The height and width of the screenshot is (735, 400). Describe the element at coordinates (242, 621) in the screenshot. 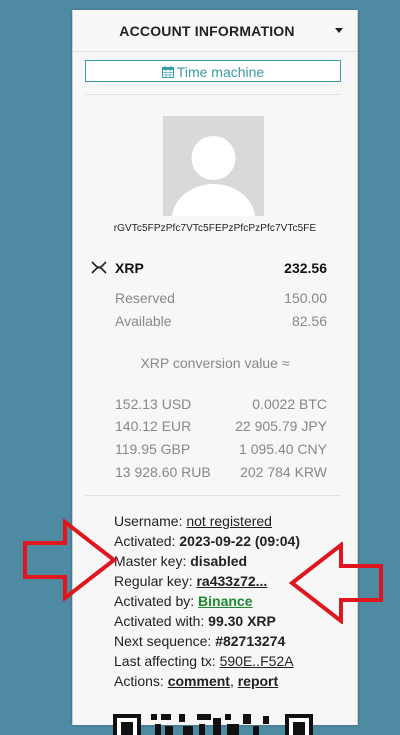

I see `activated-with-value: 99.30 XRP` at that location.